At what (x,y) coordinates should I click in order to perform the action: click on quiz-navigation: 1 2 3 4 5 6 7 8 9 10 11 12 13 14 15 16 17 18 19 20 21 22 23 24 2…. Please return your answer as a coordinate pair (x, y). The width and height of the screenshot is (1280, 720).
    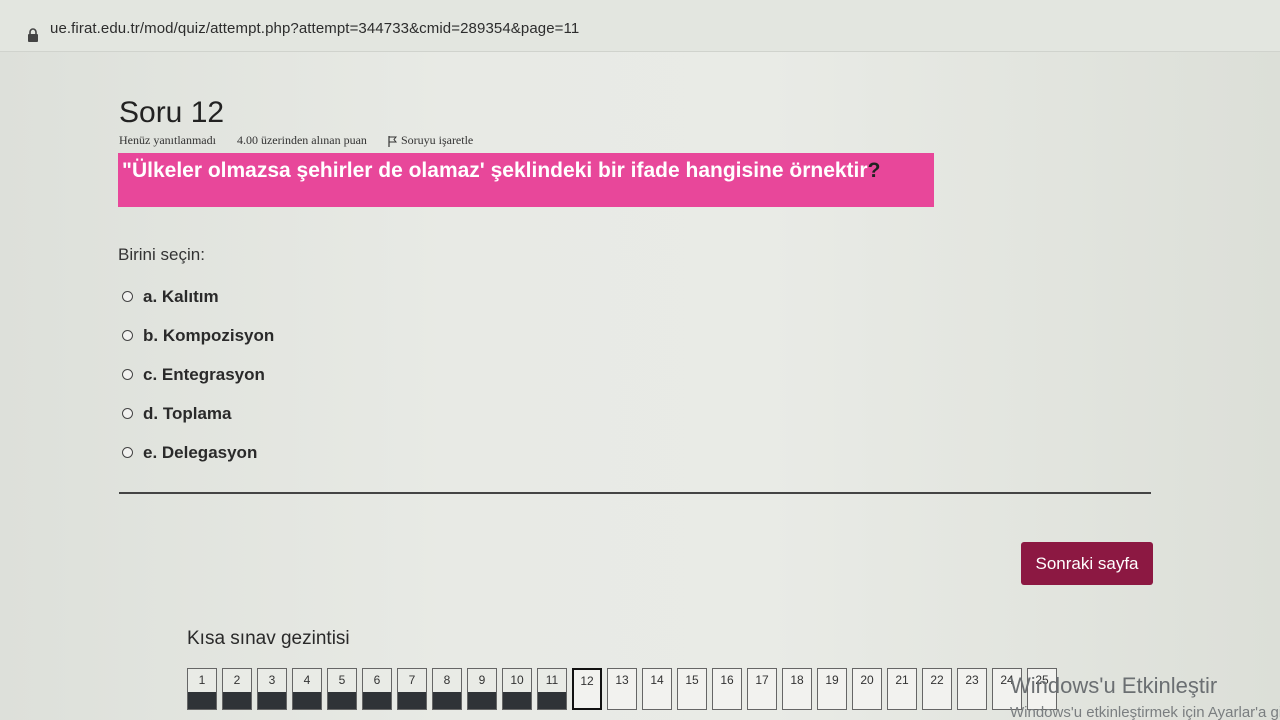
    Looking at the image, I should click on (624, 689).